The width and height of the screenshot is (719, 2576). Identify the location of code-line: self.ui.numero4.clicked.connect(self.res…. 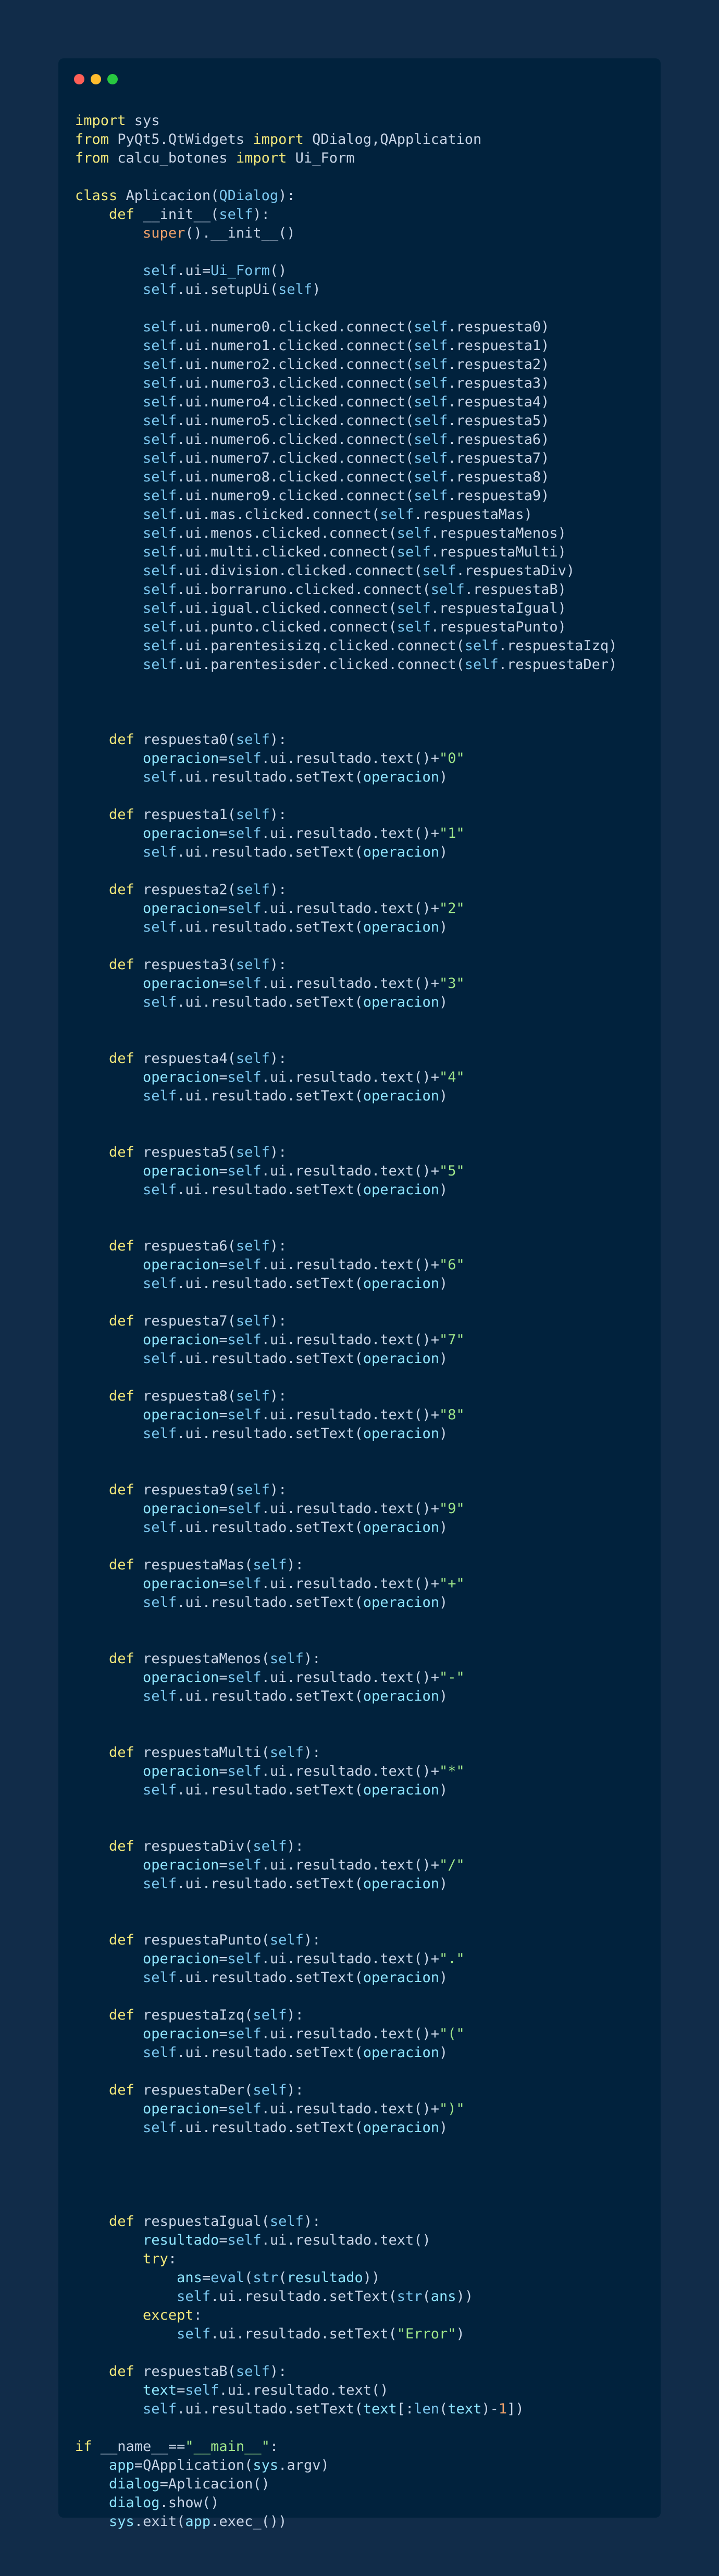
(346, 402).